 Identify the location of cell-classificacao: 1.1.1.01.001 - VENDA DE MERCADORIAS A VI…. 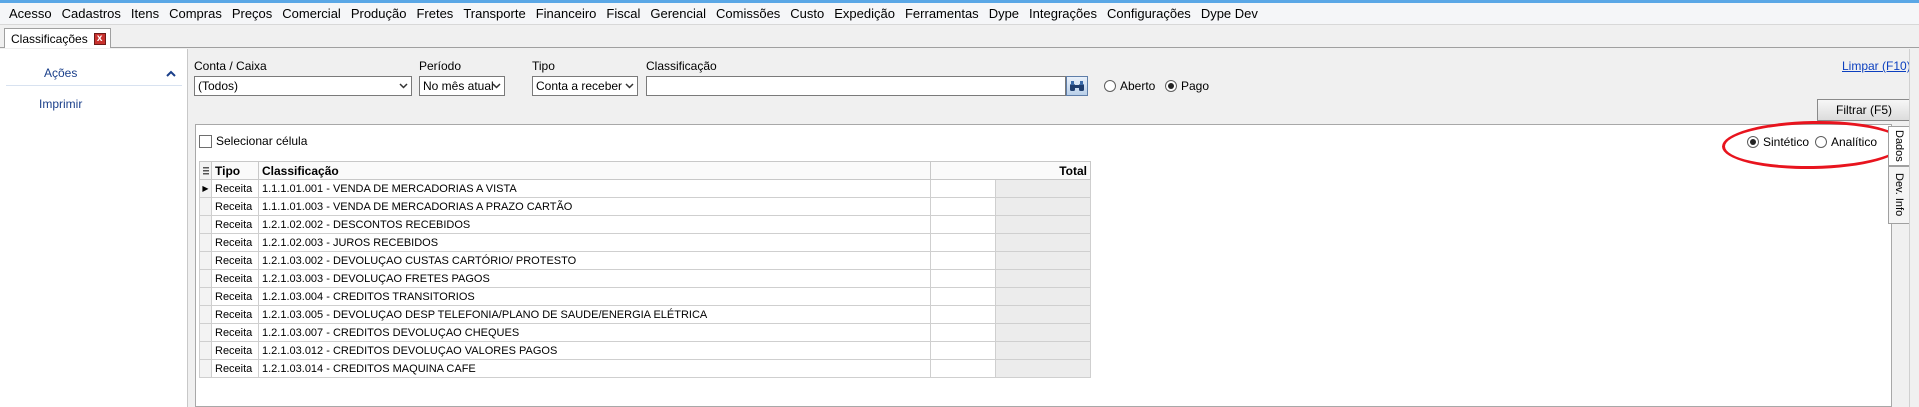
(594, 188).